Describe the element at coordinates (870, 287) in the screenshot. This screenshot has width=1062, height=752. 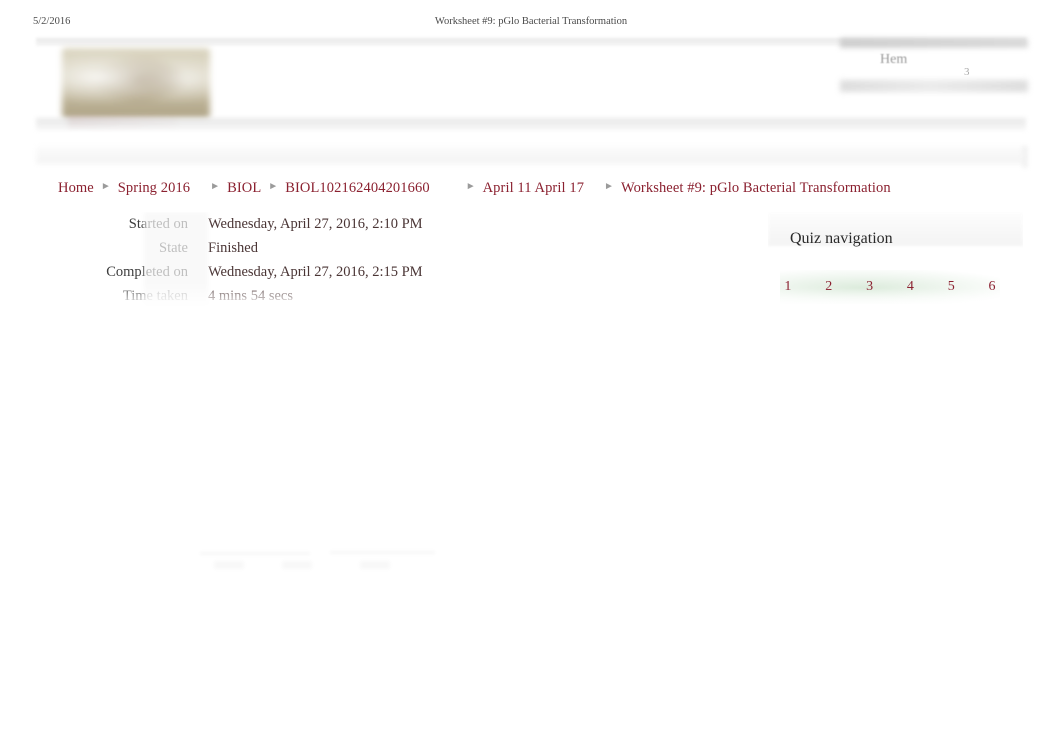
I see `quiz-nav-question-3: 3` at that location.